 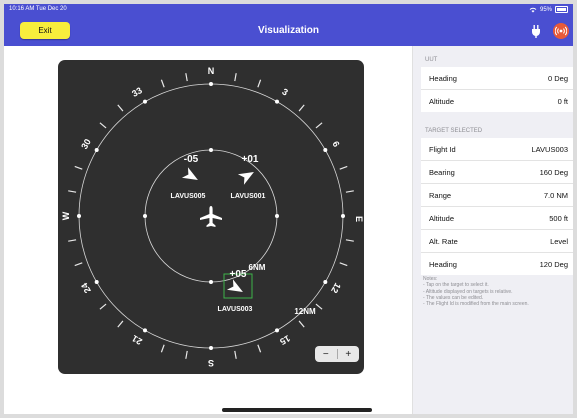 What do you see at coordinates (235, 291) in the screenshot?
I see `traffic-target-selected: +05 LAVUS003` at bounding box center [235, 291].